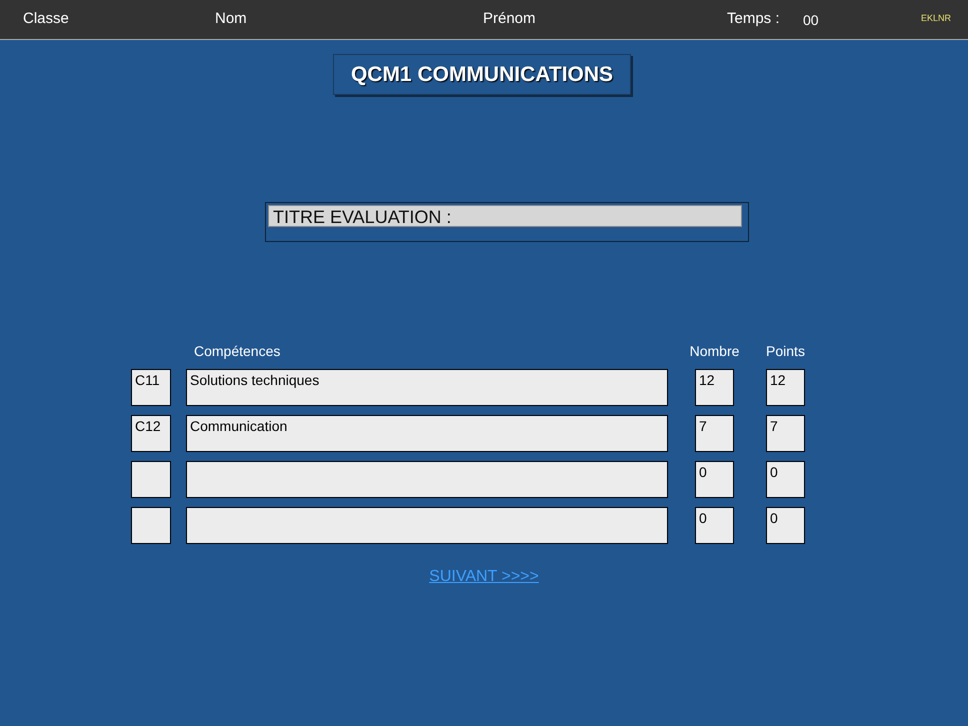  I want to click on header-label: Classe, so click(46, 18).